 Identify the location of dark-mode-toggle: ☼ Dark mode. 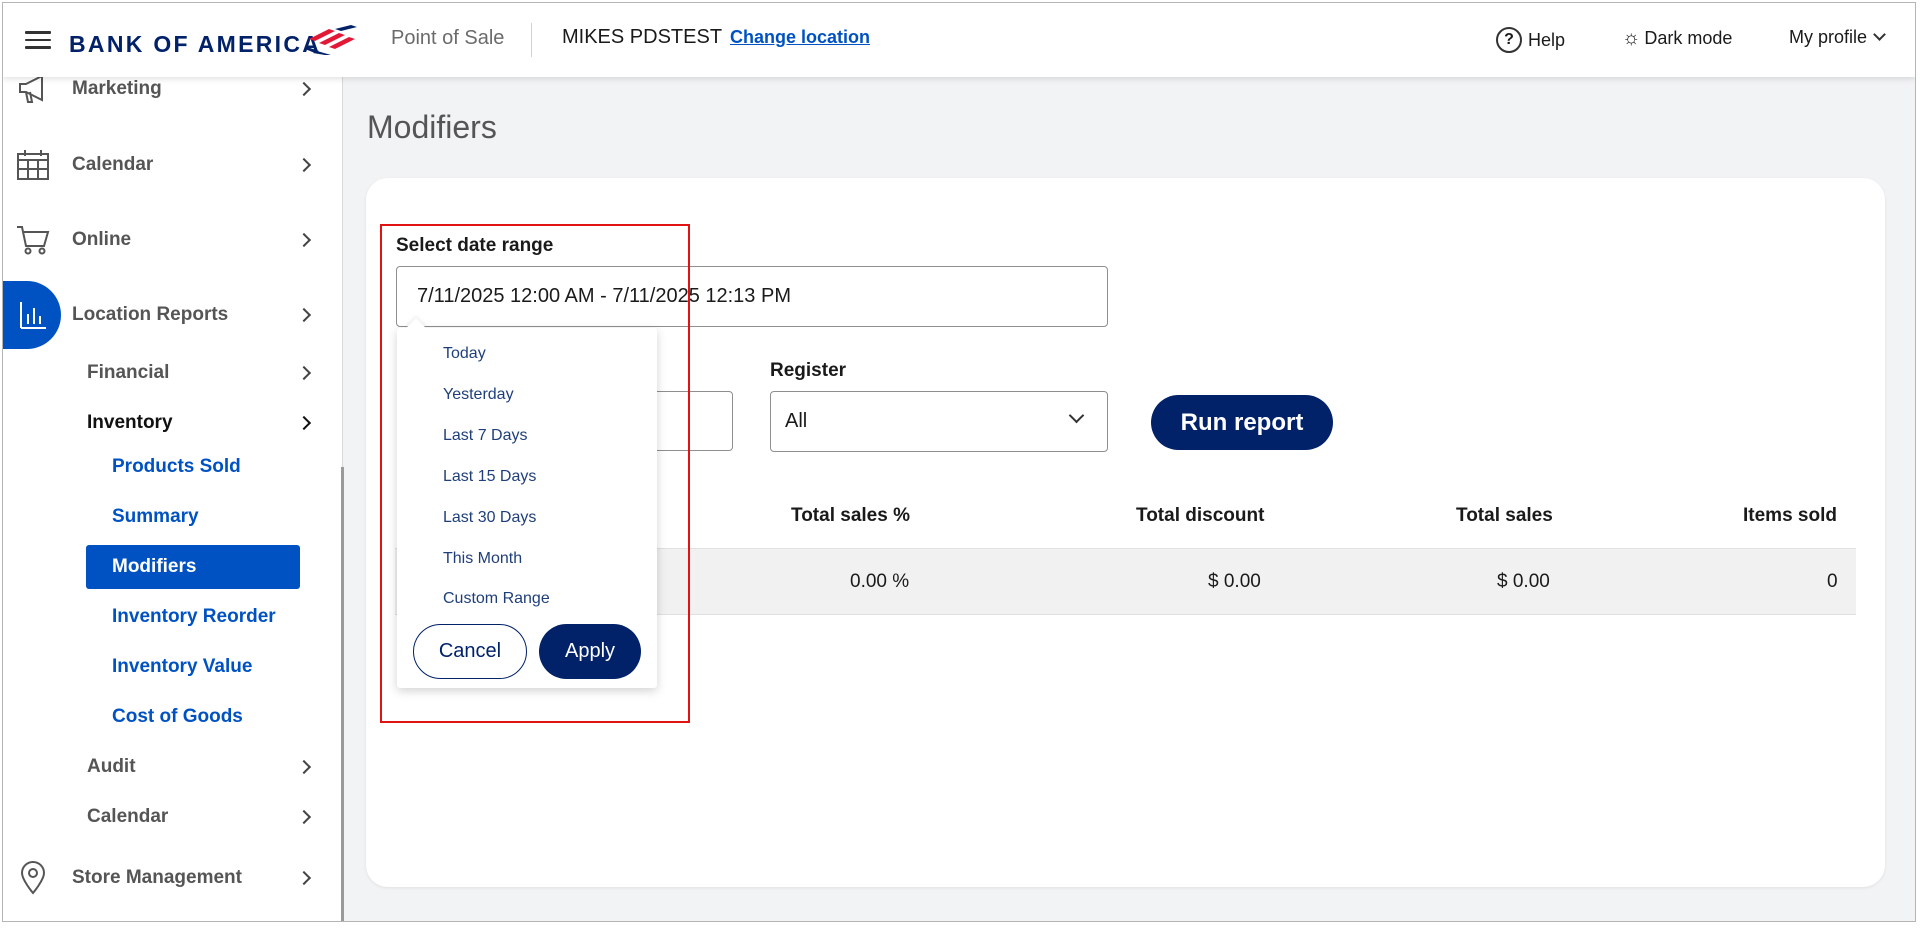
(1677, 38).